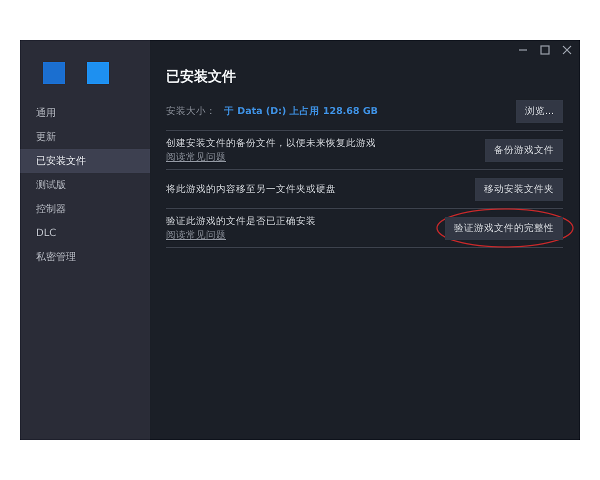 The image size is (600, 480). What do you see at coordinates (271, 143) in the screenshot?
I see `row-description: 创建安装文件的备份文件，以便未来恢复此游戏` at bounding box center [271, 143].